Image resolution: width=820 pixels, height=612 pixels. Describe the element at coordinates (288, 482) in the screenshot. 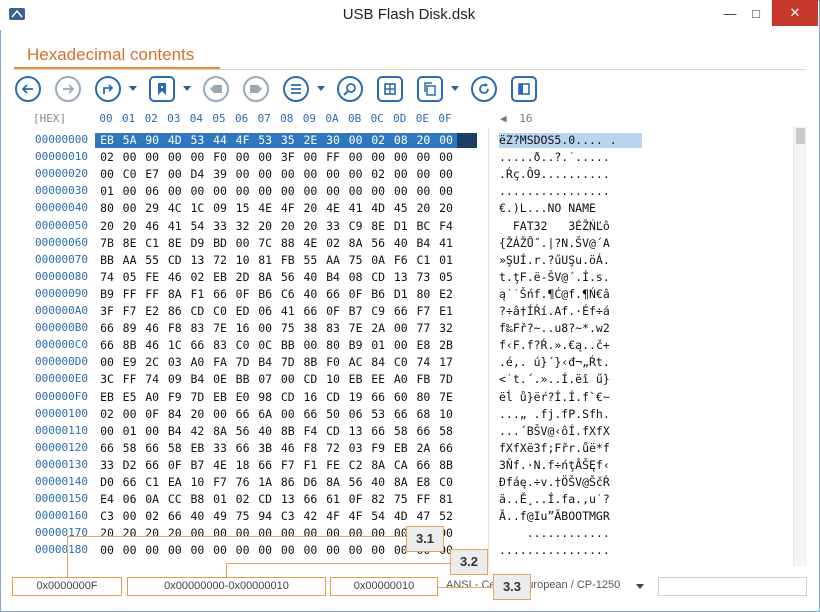

I see `hex-byte: 86` at that location.